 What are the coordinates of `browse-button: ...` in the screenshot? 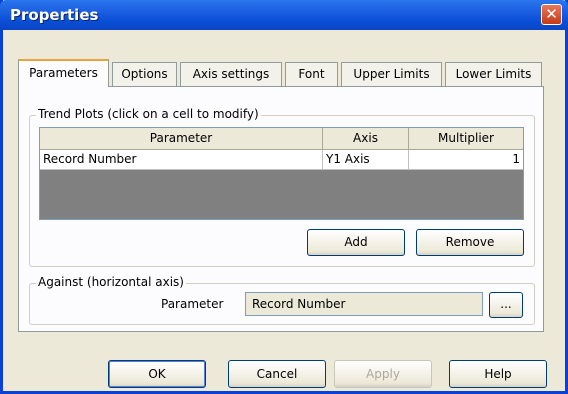 It's located at (506, 305).